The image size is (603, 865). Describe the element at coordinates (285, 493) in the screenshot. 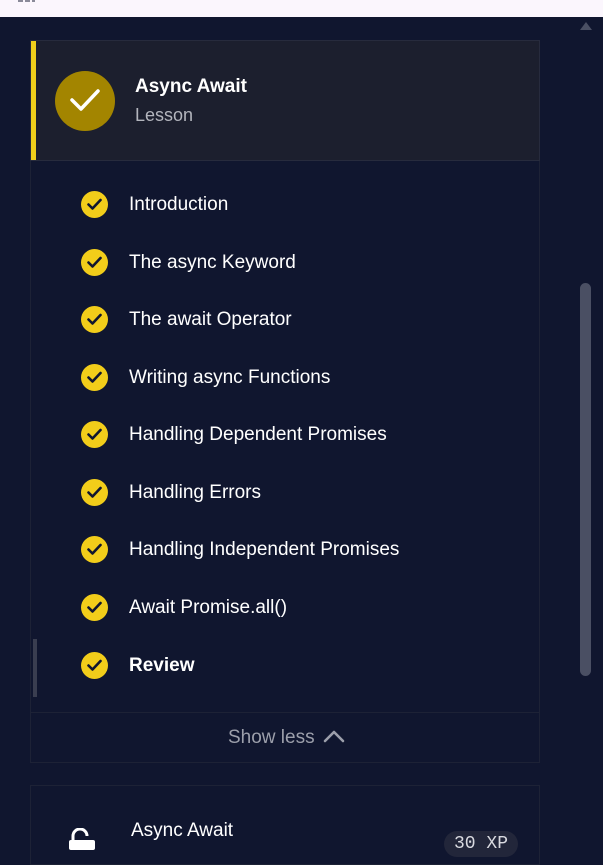

I see `list-item-handling-errors: Handling Errors` at that location.